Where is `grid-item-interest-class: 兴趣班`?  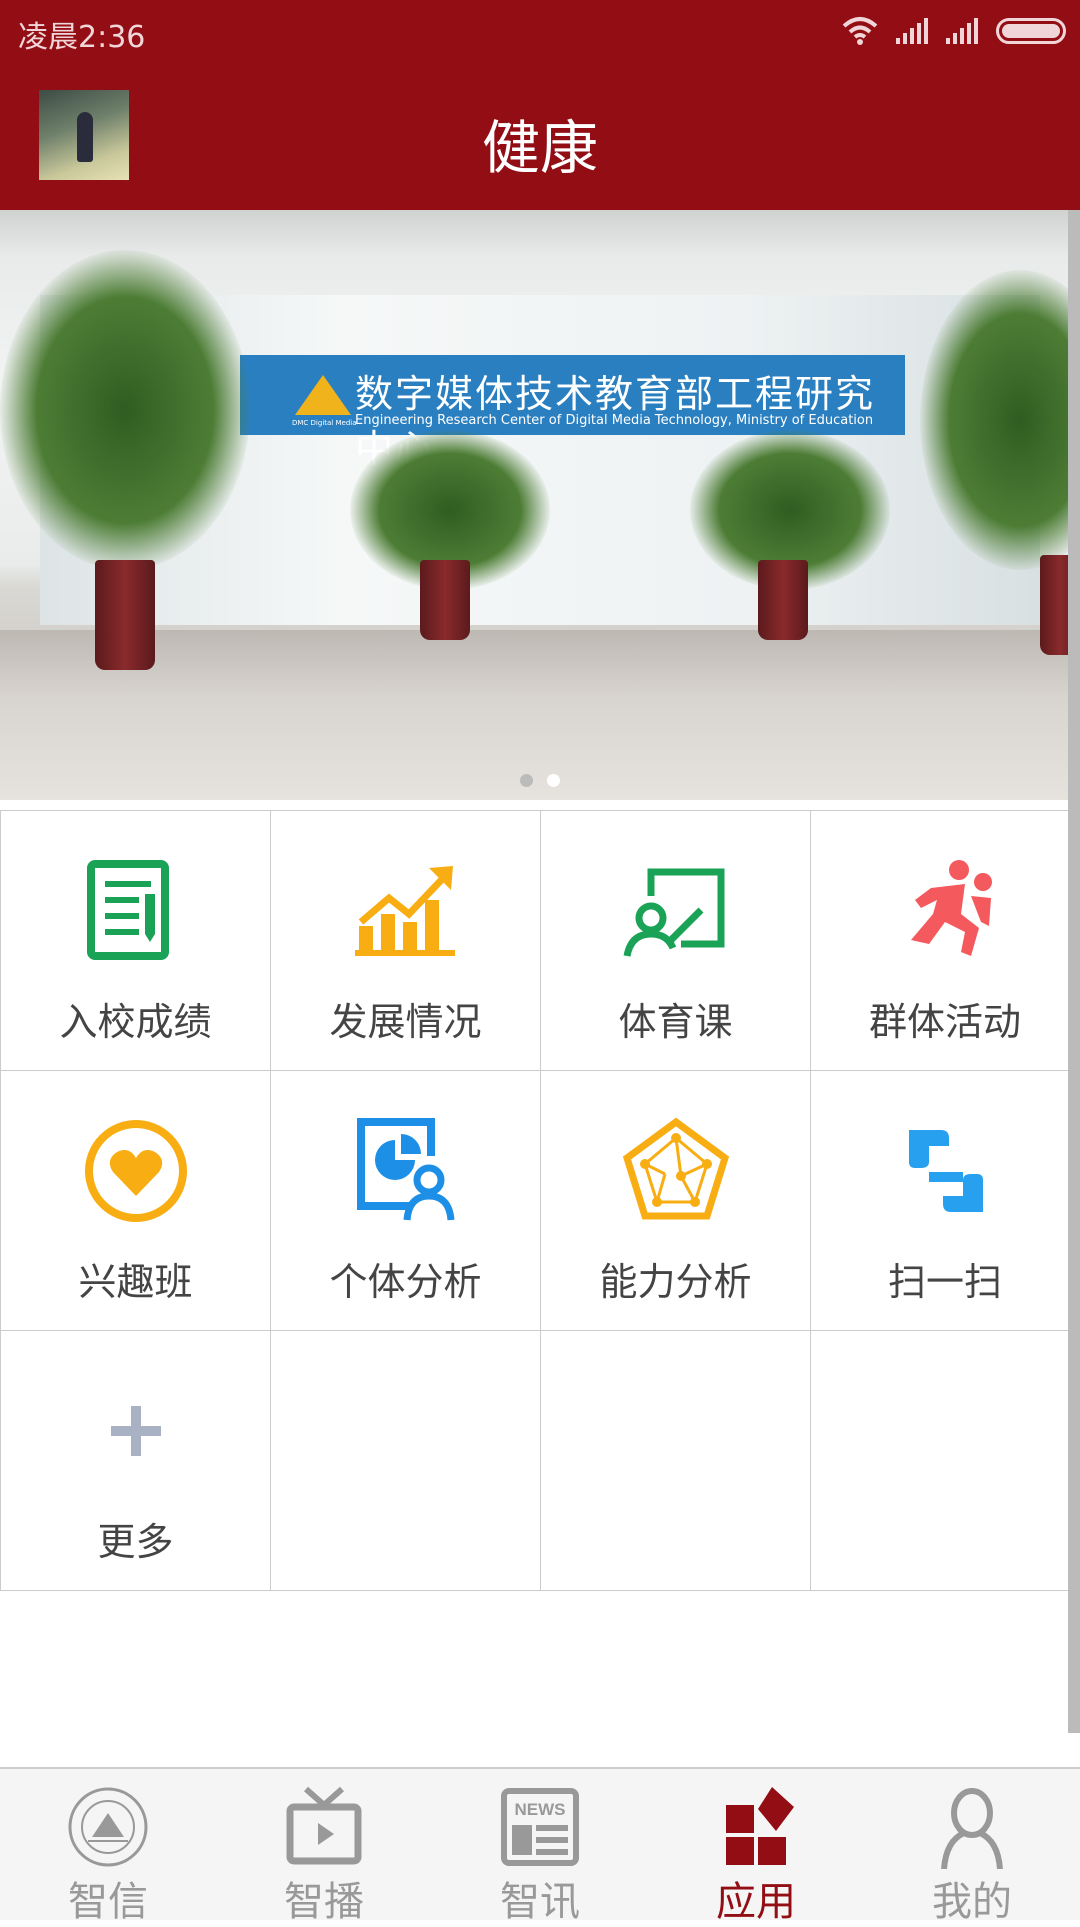 grid-item-interest-class: 兴趣班 is located at coordinates (135, 1200).